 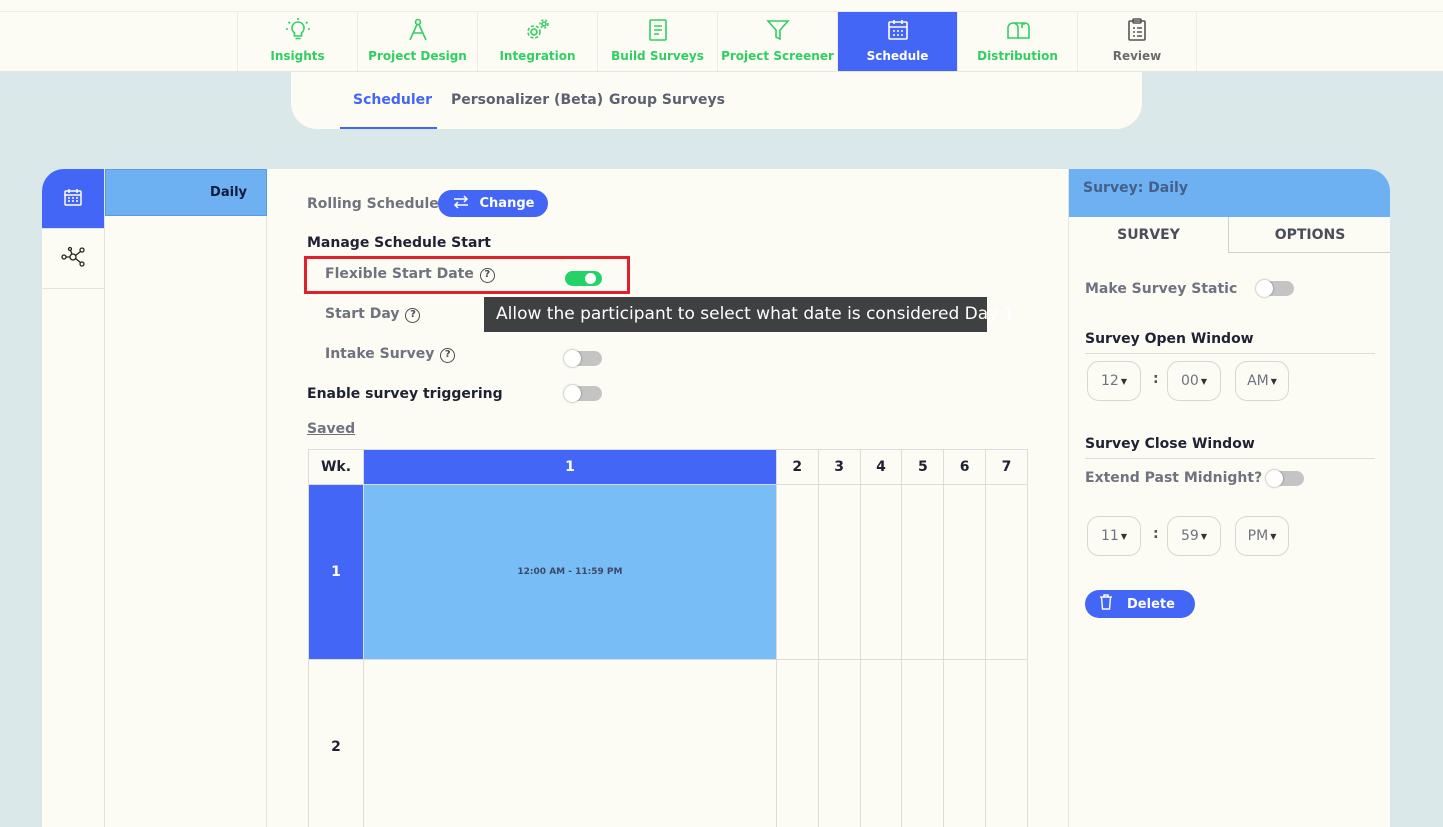 I want to click on network-icon, so click(x=73, y=259).